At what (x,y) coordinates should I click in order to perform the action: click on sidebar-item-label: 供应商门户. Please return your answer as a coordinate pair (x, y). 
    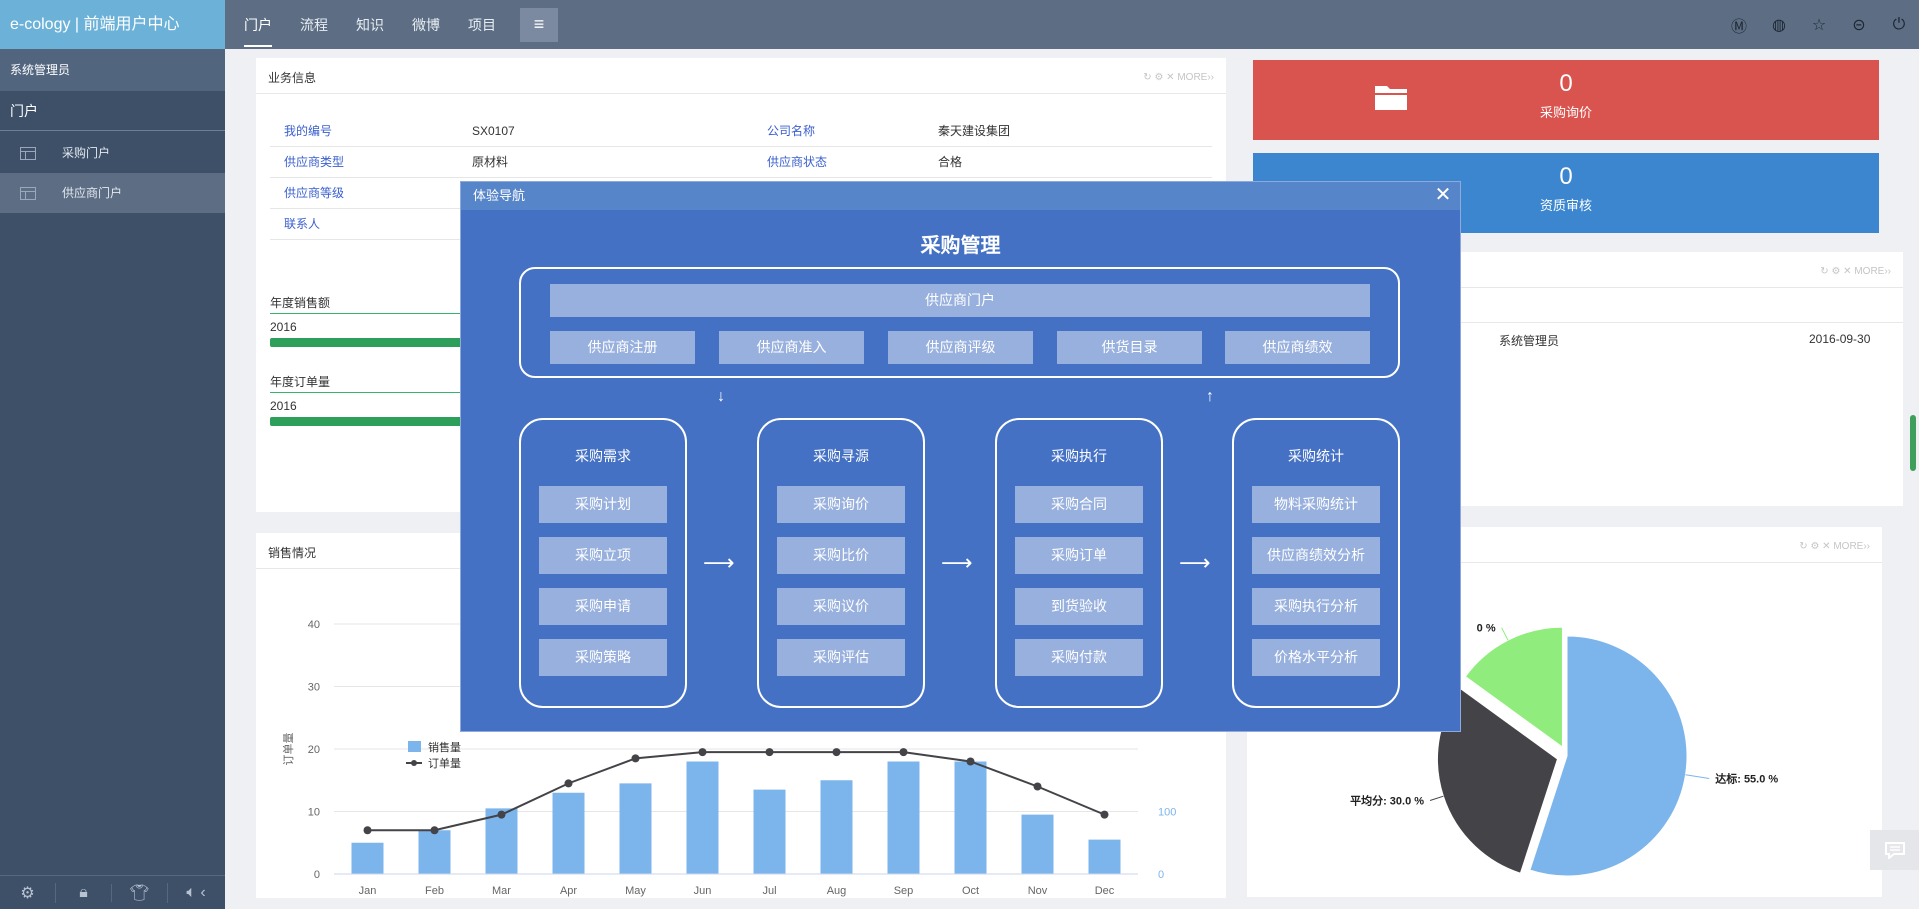
    Looking at the image, I should click on (92, 193).